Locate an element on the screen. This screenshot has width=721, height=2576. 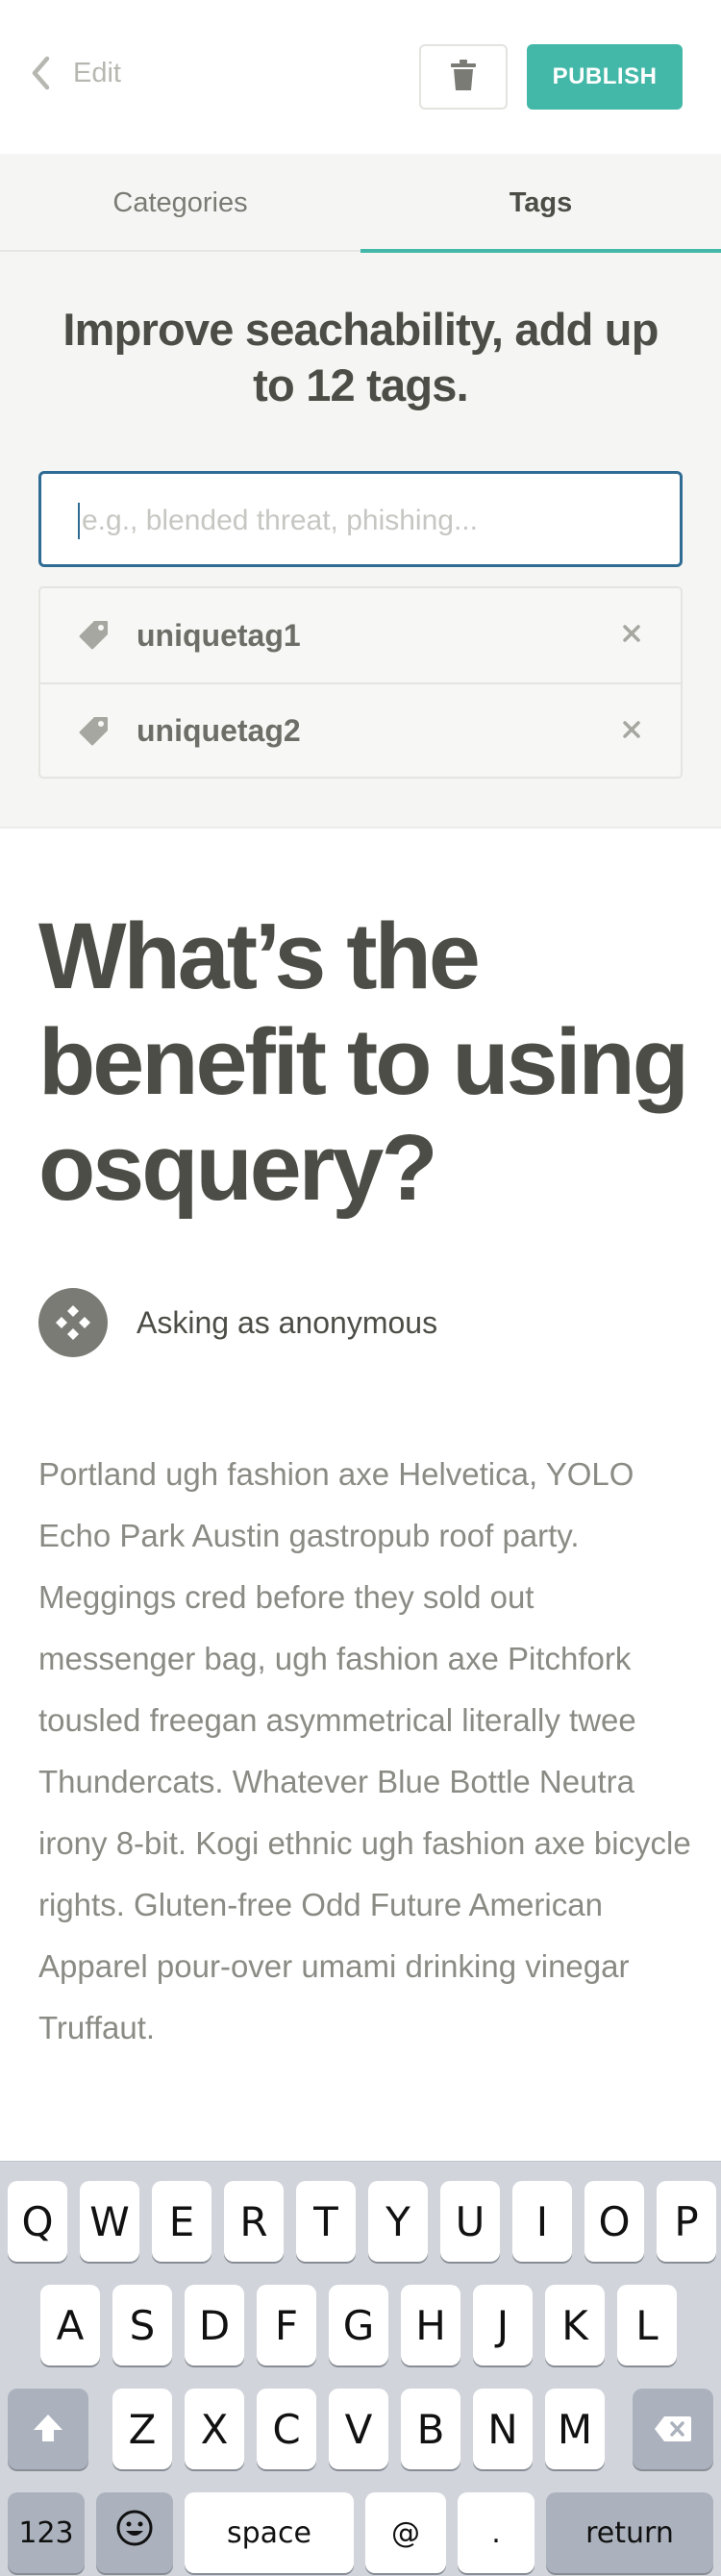
tag-list: uniquetag1 uniquetag2 is located at coordinates (360, 683).